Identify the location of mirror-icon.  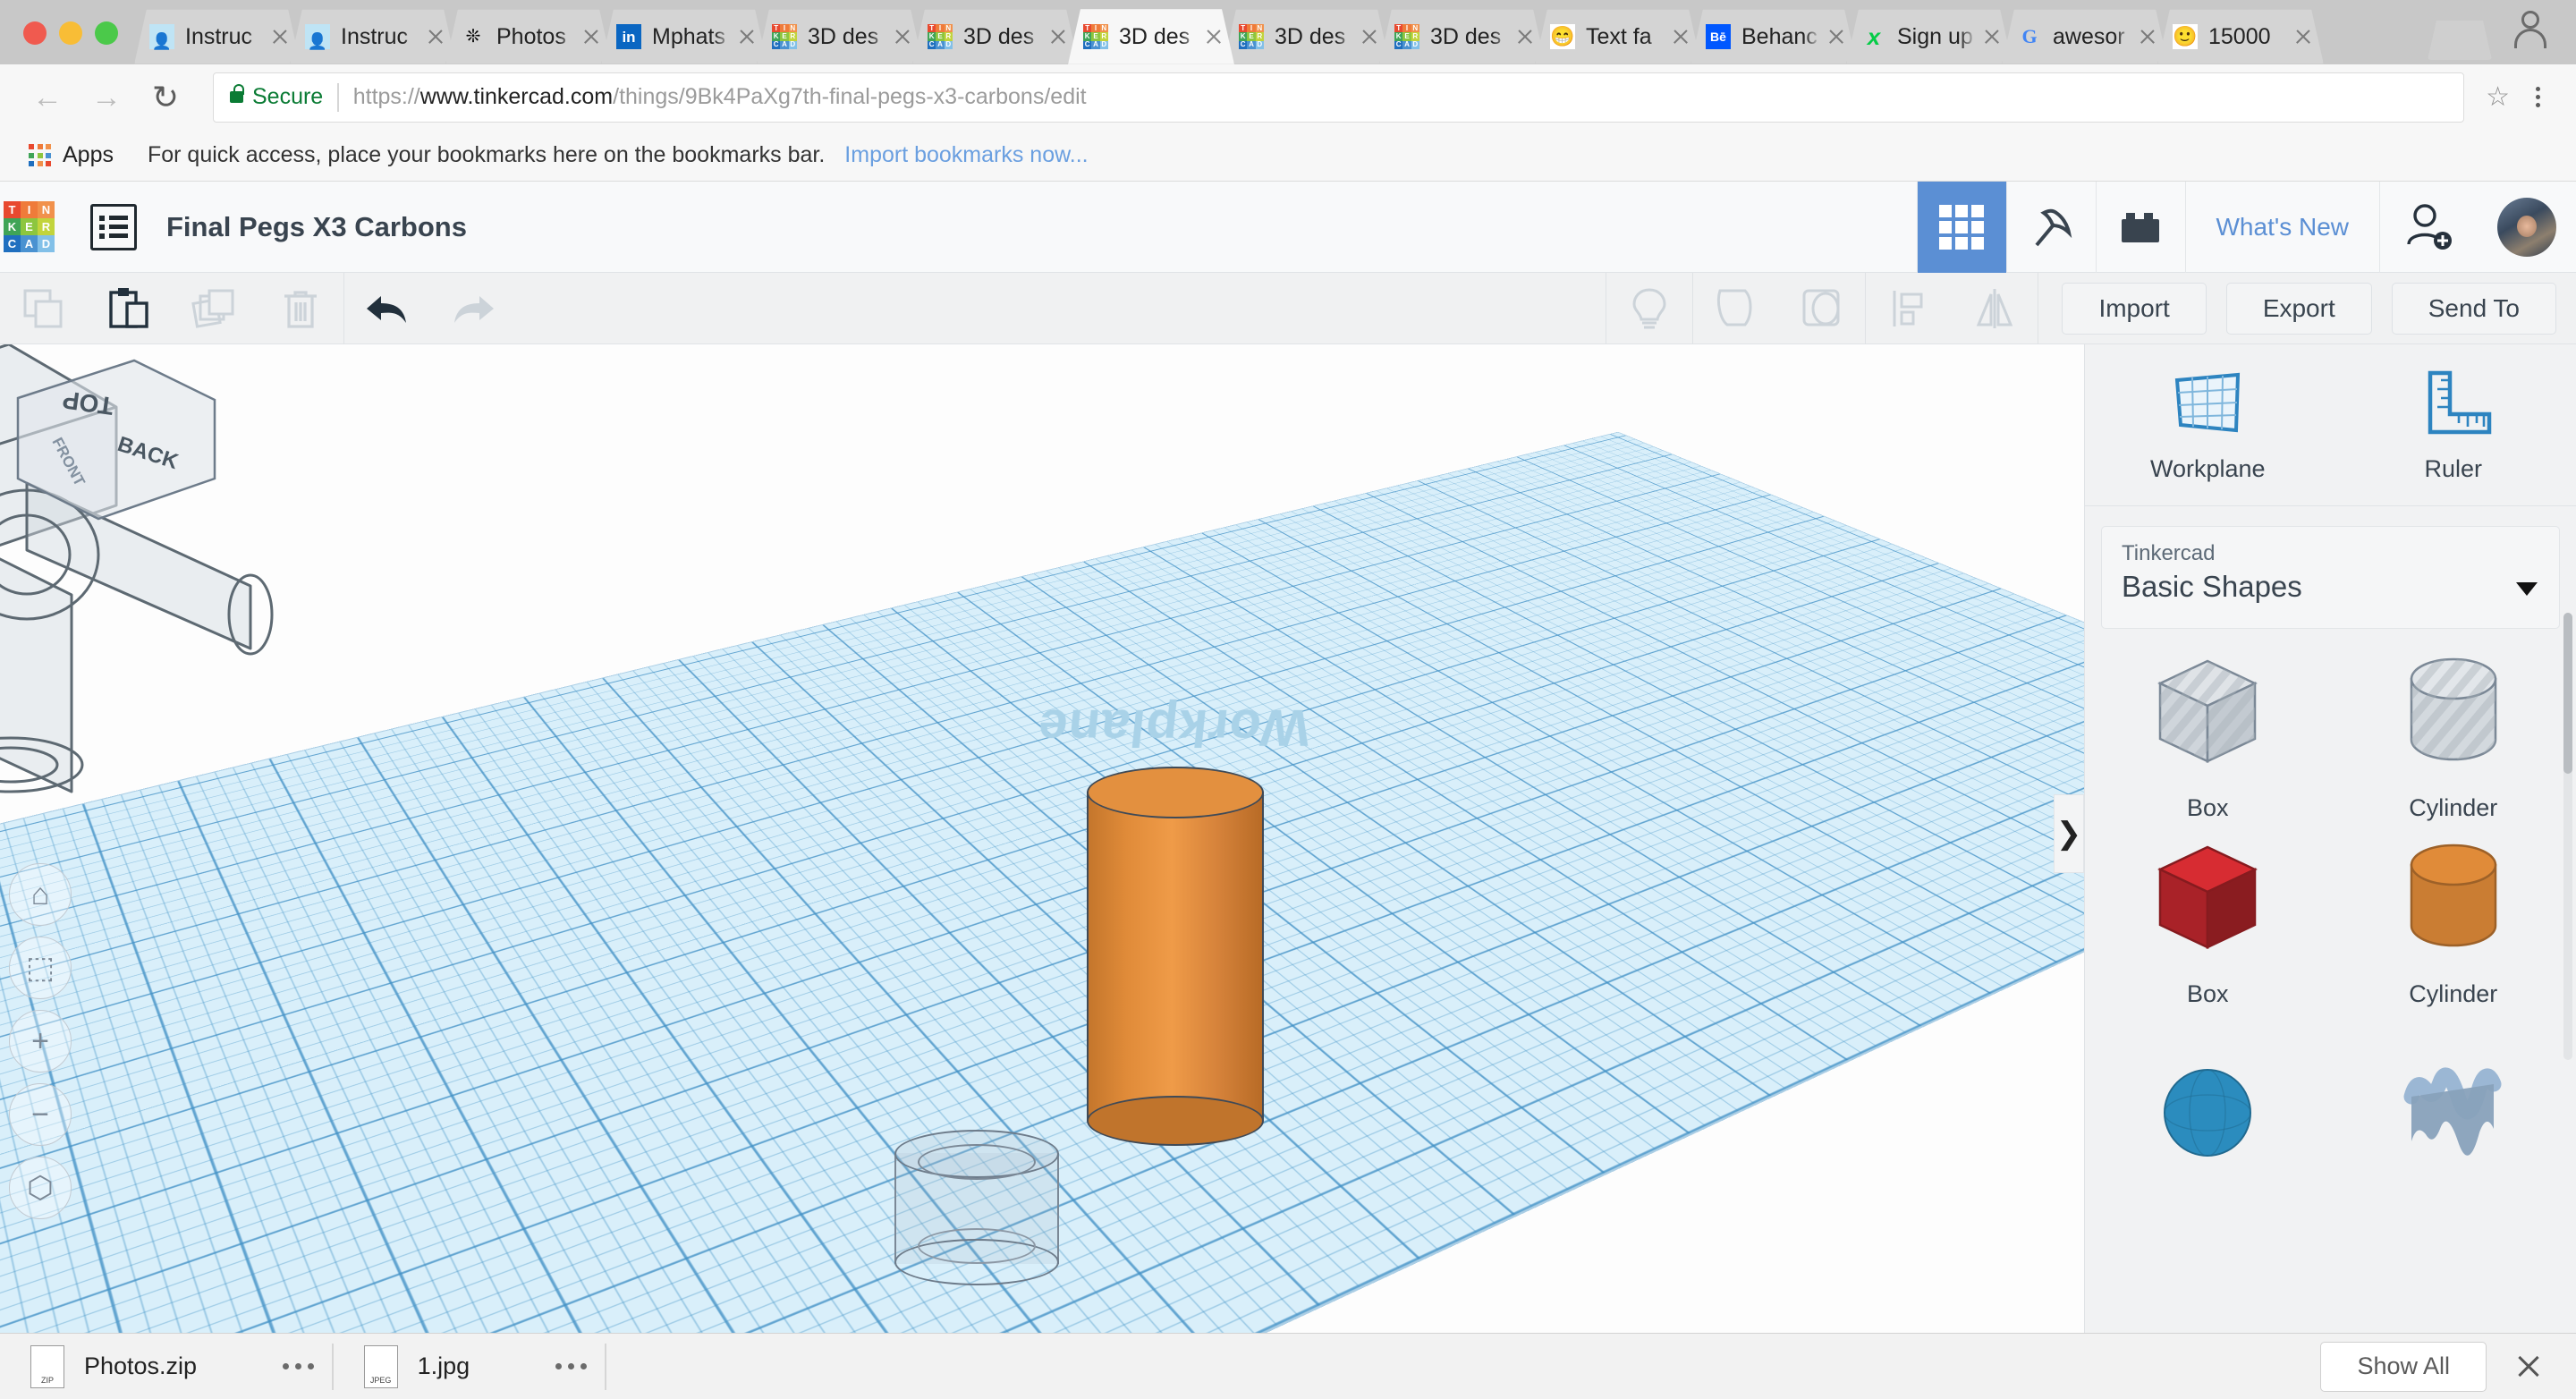
(1995, 308).